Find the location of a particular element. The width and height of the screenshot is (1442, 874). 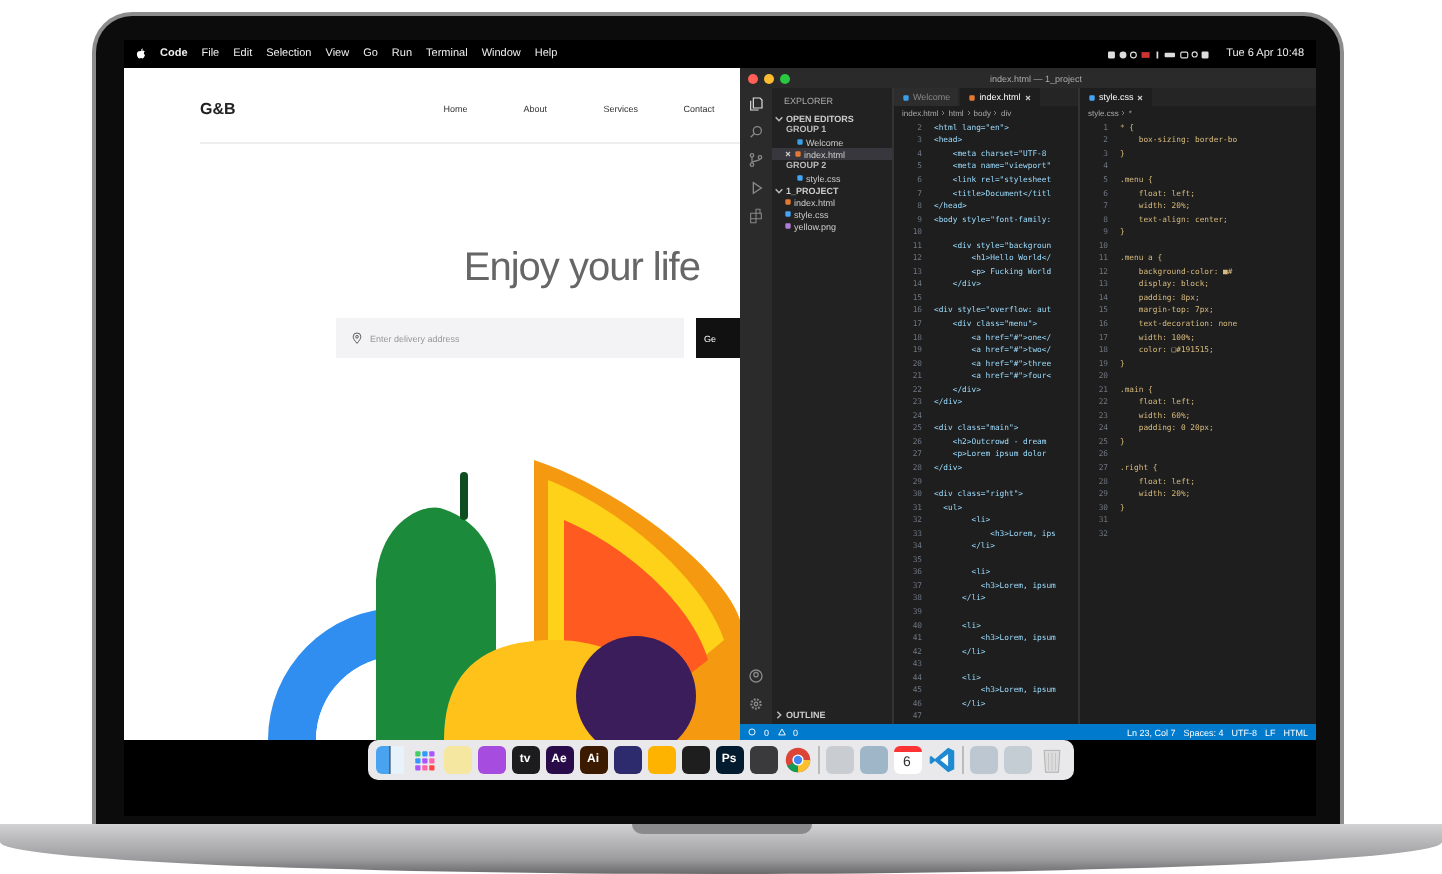

warning-icon is located at coordinates (781, 732).